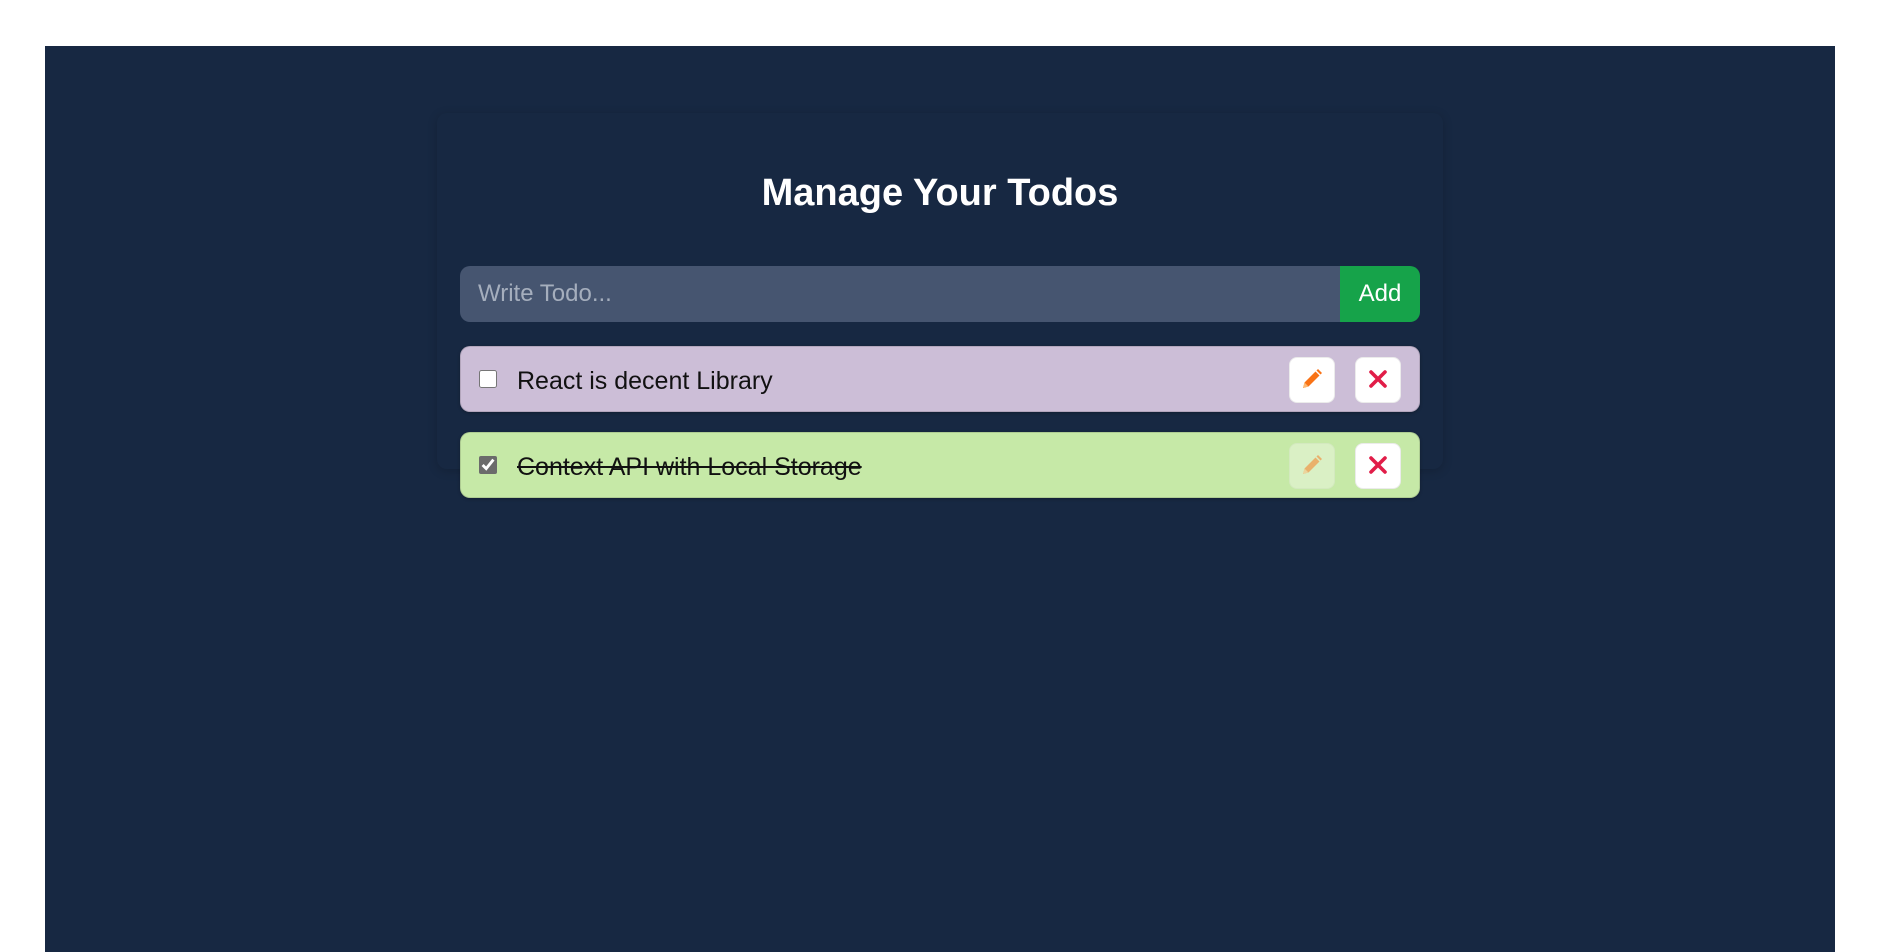 This screenshot has height=952, width=1881. I want to click on add-button: Add, so click(1380, 294).